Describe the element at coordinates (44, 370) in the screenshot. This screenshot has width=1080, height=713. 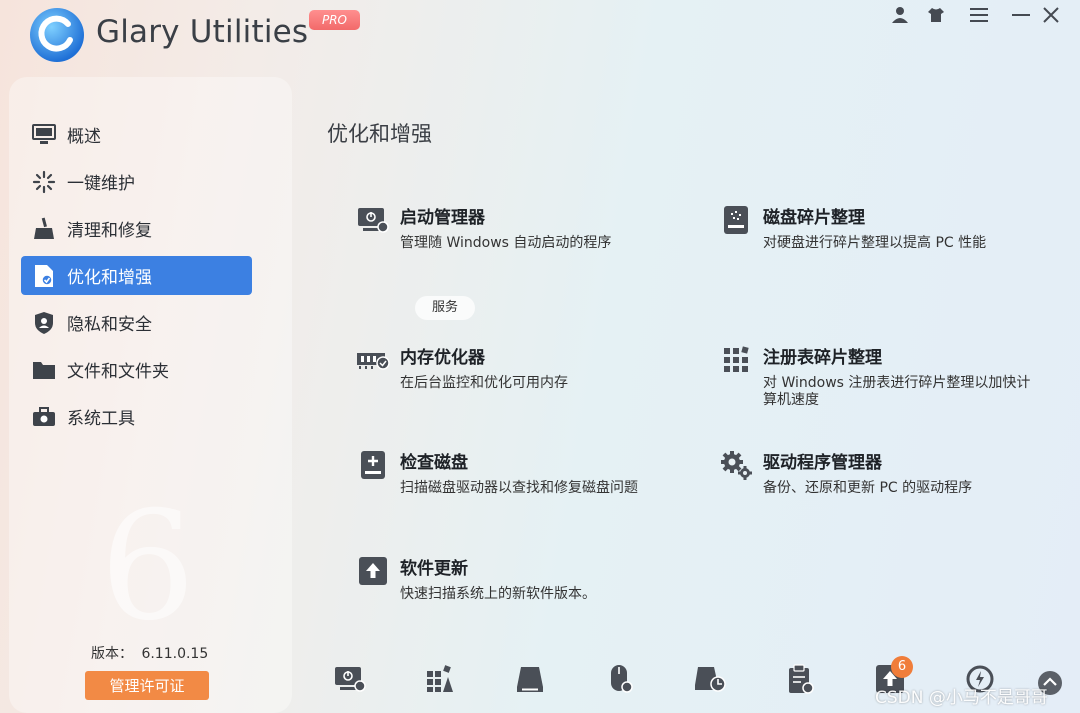
I see `folder-icon` at that location.